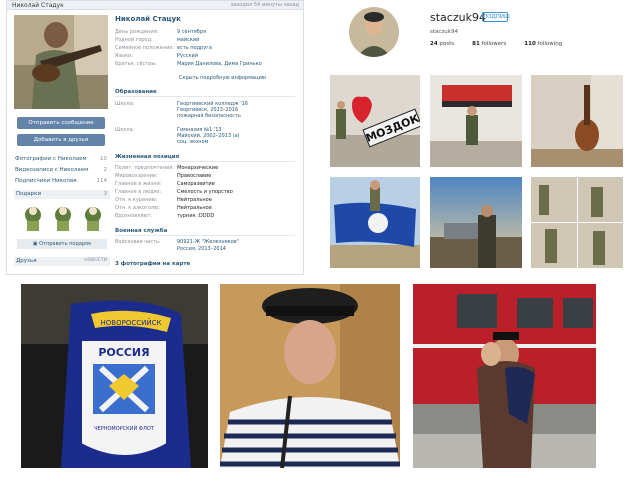 The width and height of the screenshot is (640, 492). What do you see at coordinates (205, 232) in the screenshot?
I see `military-header: Военная служба` at bounding box center [205, 232].